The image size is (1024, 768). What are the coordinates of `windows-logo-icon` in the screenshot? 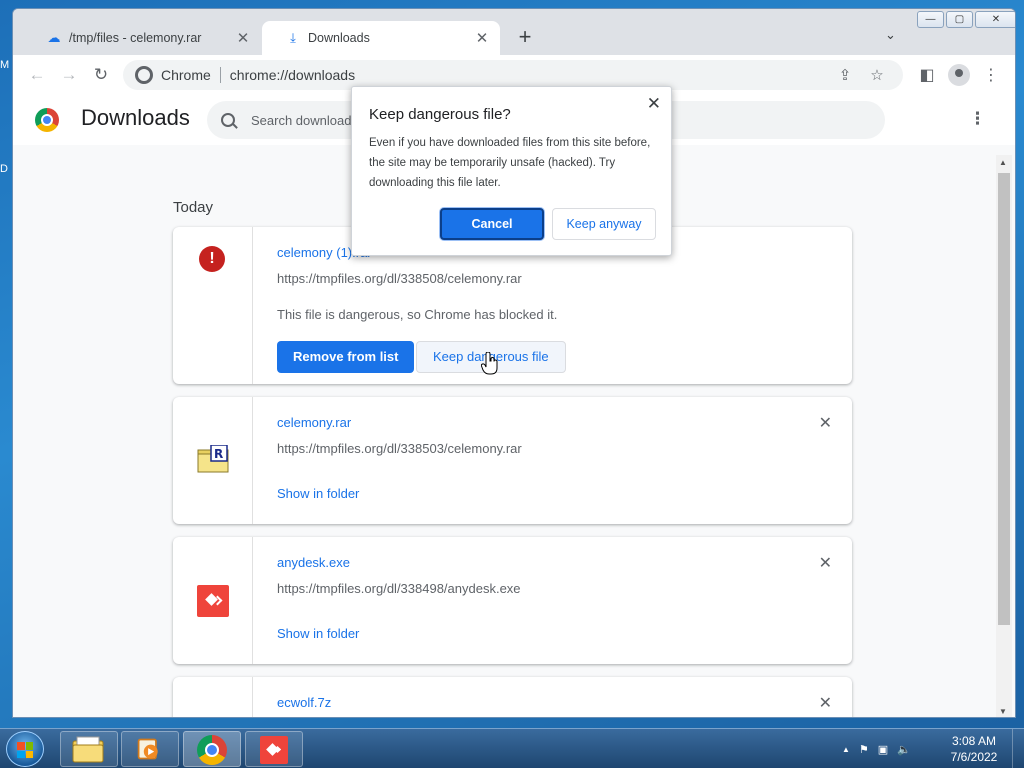 It's located at (25, 750).